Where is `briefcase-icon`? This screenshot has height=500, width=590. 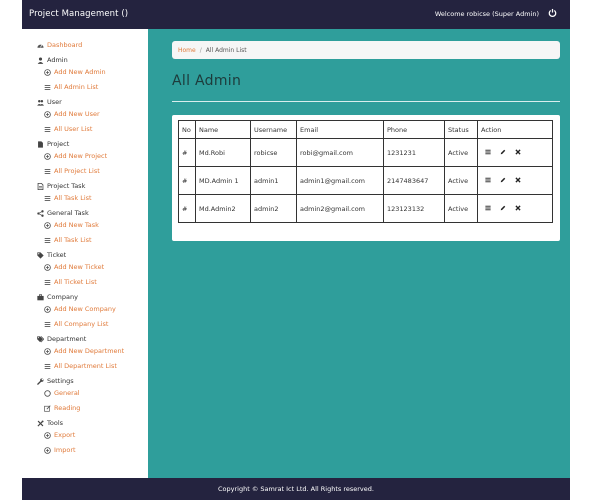 briefcase-icon is located at coordinates (40, 297).